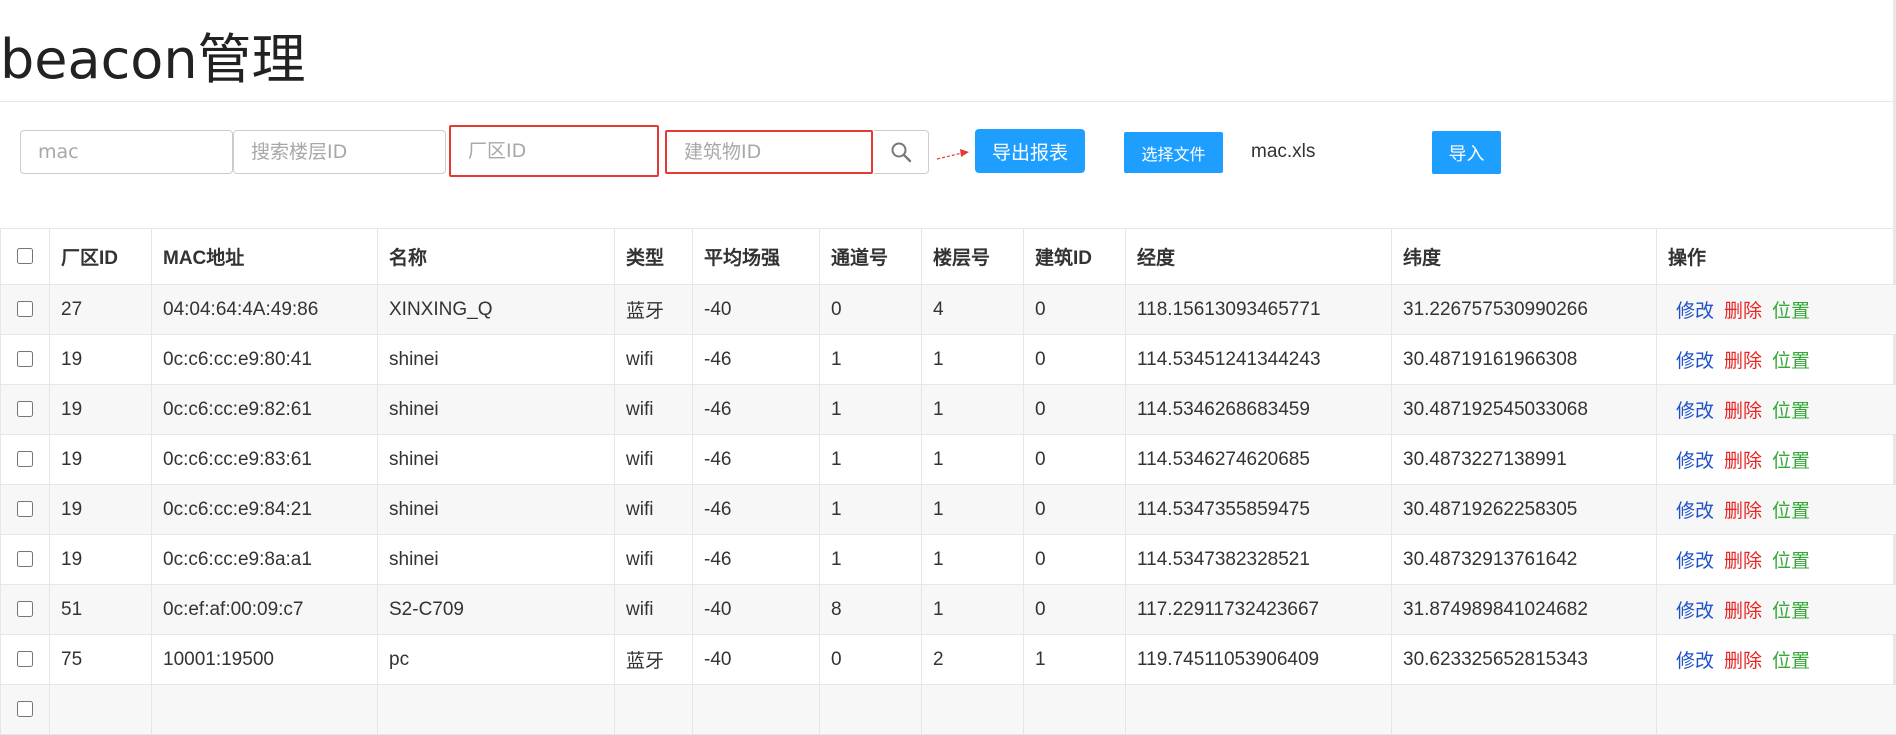  What do you see at coordinates (1259, 310) in the screenshot?
I see `cell-longitude: 118.15613093465771` at bounding box center [1259, 310].